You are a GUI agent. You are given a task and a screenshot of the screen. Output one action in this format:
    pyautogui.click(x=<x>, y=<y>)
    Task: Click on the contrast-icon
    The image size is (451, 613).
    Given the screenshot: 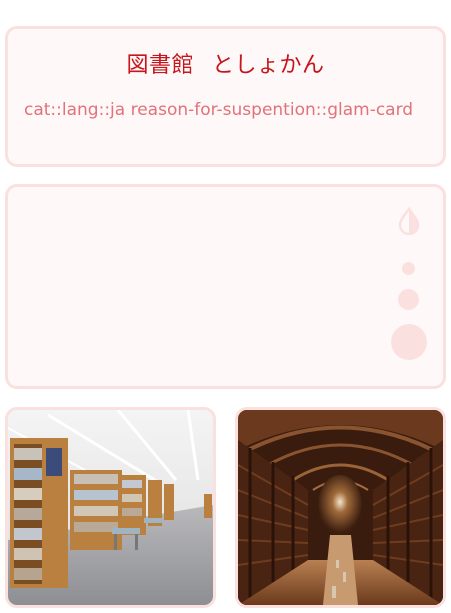 What is the action you would take?
    pyautogui.click(x=409, y=221)
    